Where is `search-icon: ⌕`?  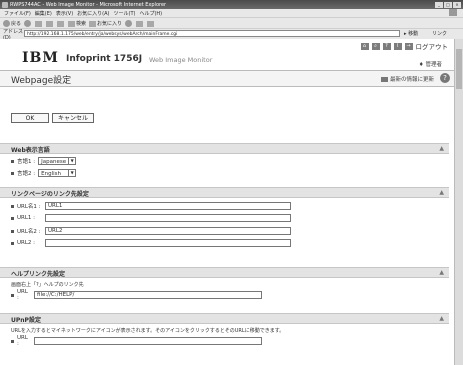
search-icon: ⌕ is located at coordinates (375, 46).